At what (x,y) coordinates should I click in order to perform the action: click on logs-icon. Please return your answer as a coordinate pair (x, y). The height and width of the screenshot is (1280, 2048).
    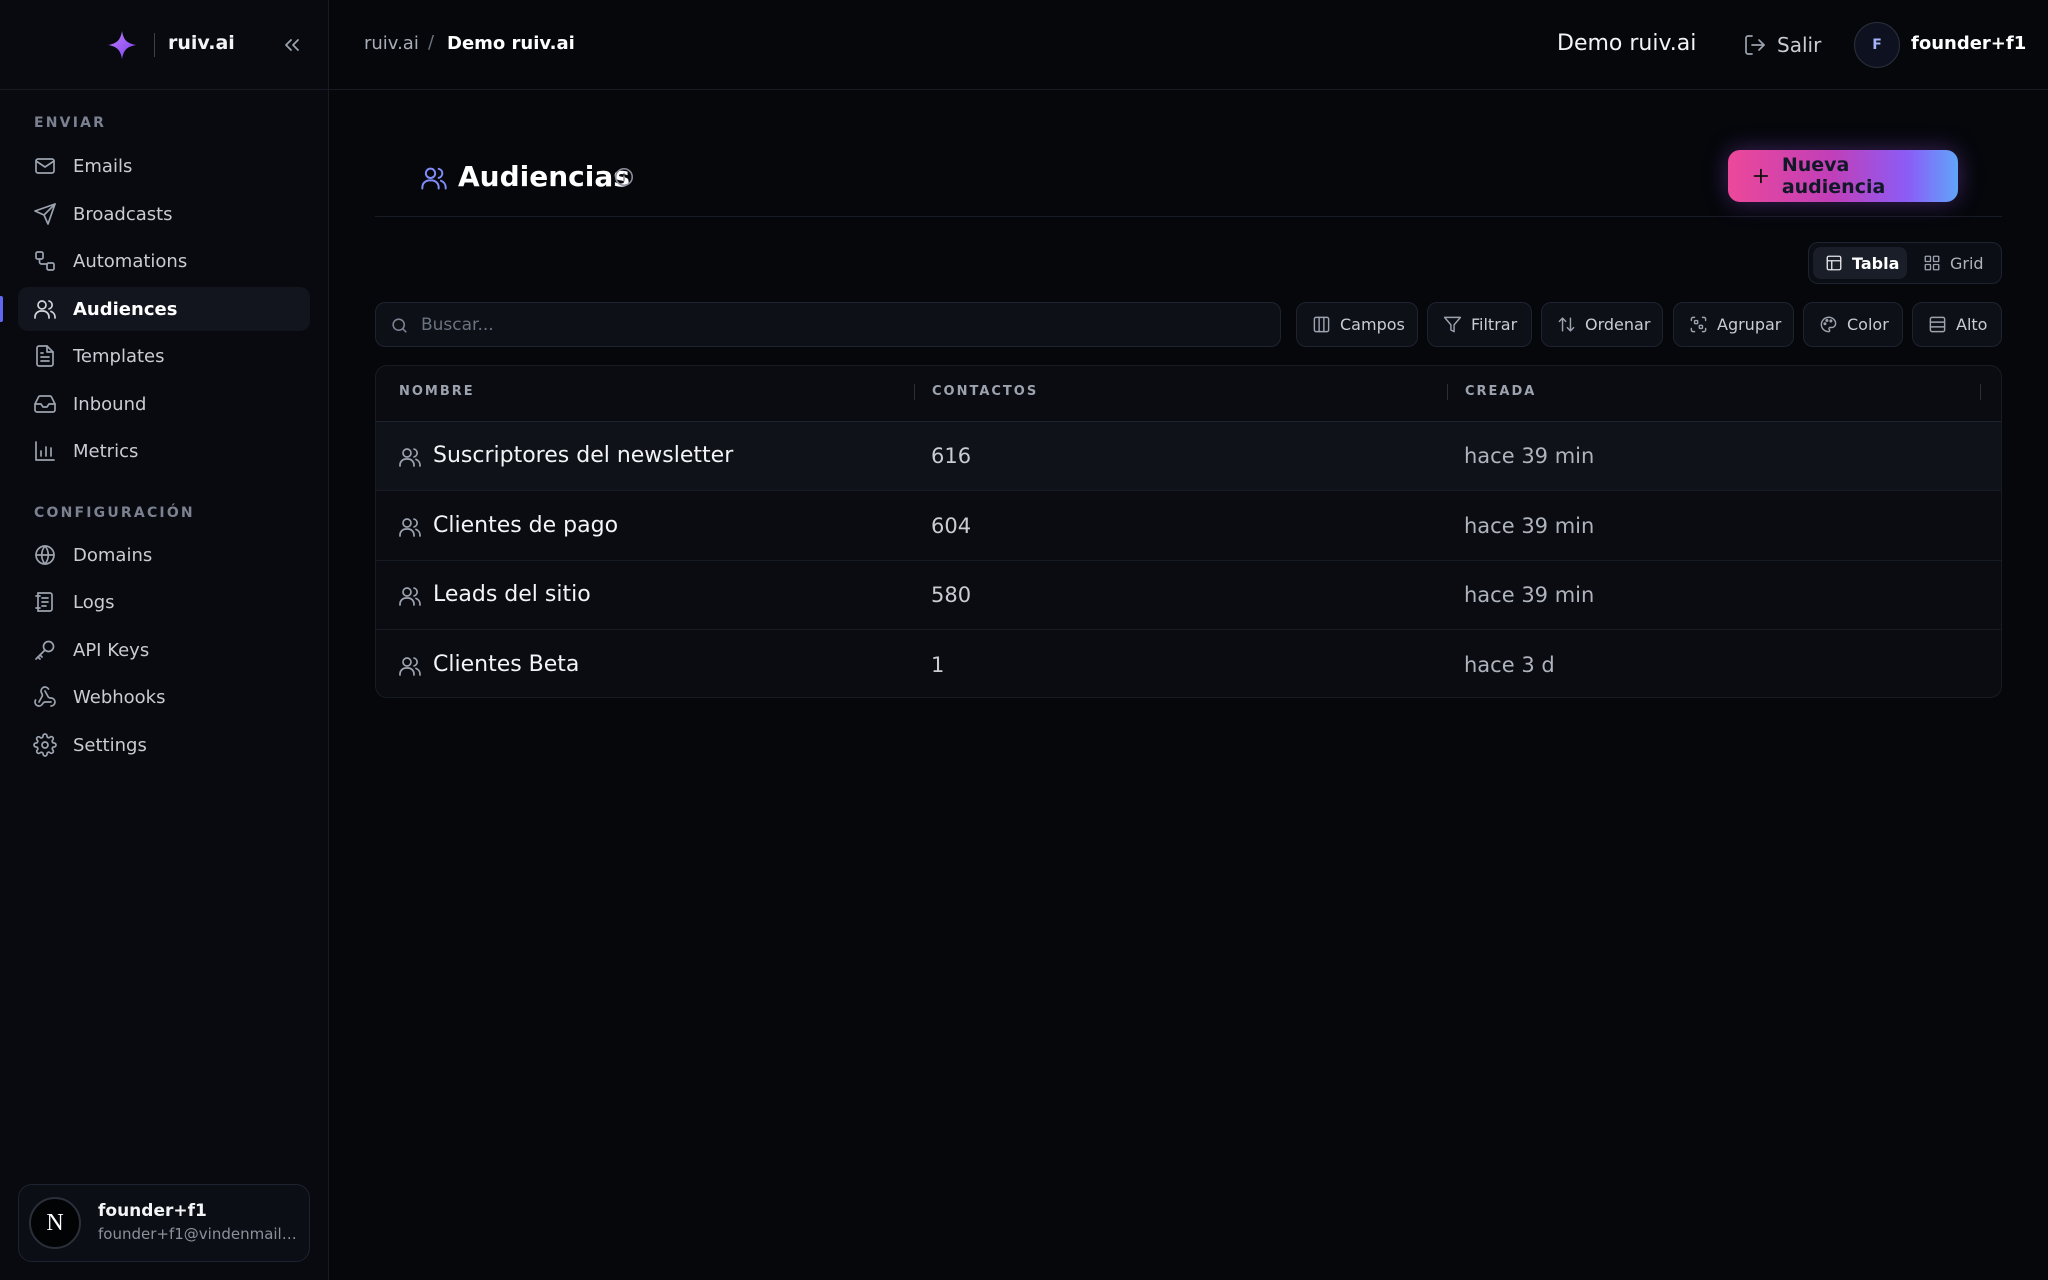
    Looking at the image, I should click on (44, 602).